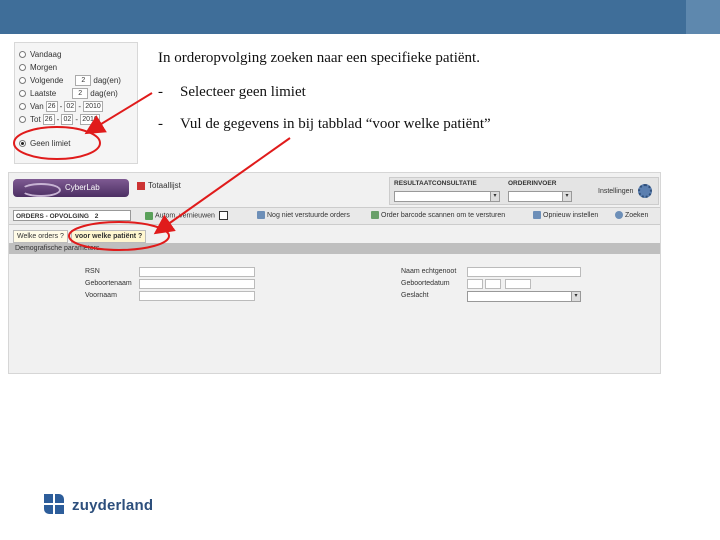 The height and width of the screenshot is (540, 720). What do you see at coordinates (222, 186) in the screenshot?
I see `arrow-to-patient-tab` at bounding box center [222, 186].